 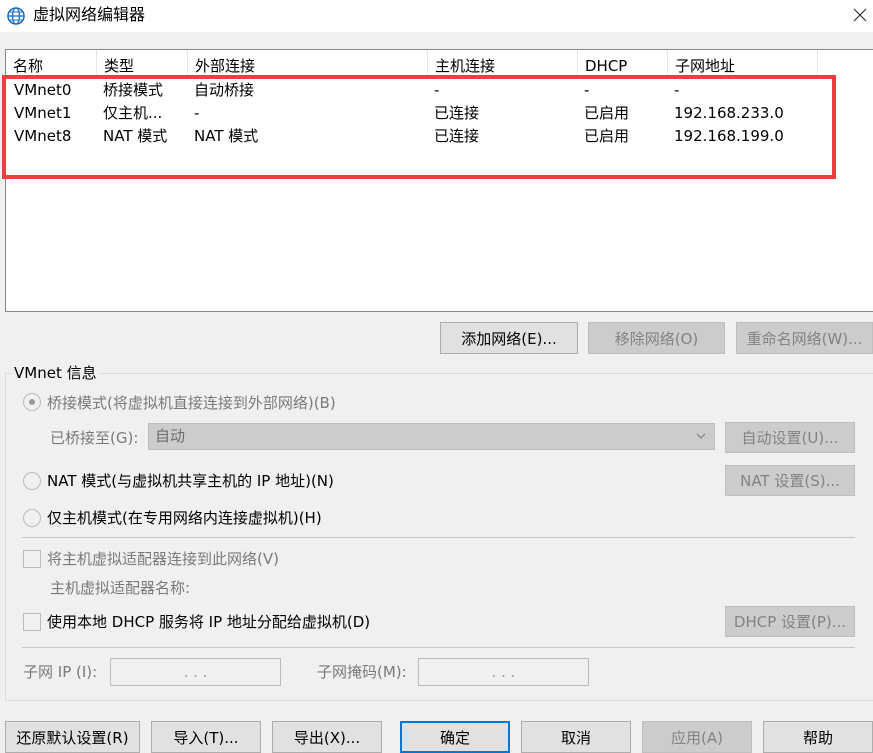 I want to click on subnet-ip-input: . . ., so click(x=195, y=672).